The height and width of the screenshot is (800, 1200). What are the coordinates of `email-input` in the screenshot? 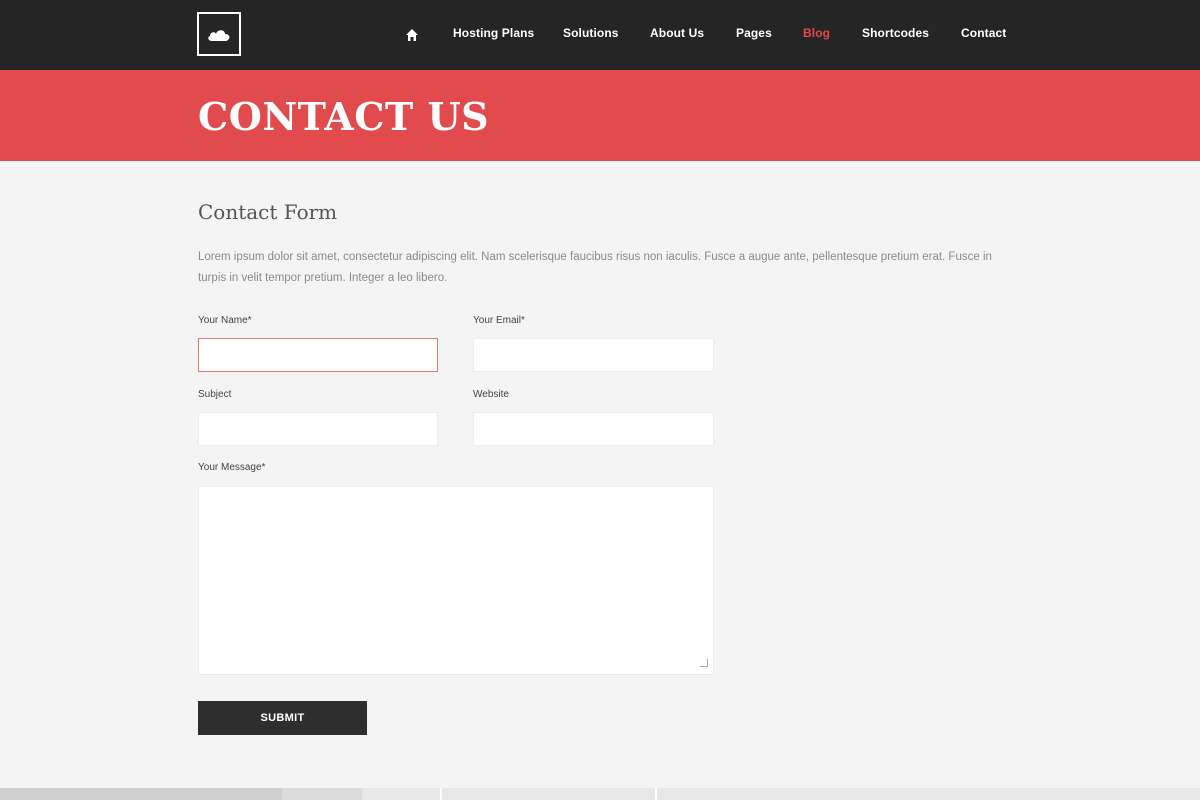 It's located at (593, 355).